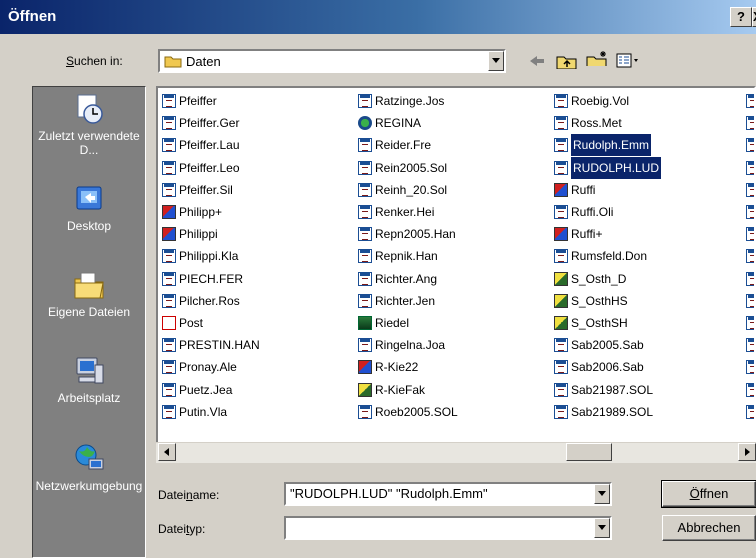 The height and width of the screenshot is (558, 756). Describe the element at coordinates (408, 168) in the screenshot. I see `file-item: Rein2005.Sol` at that location.